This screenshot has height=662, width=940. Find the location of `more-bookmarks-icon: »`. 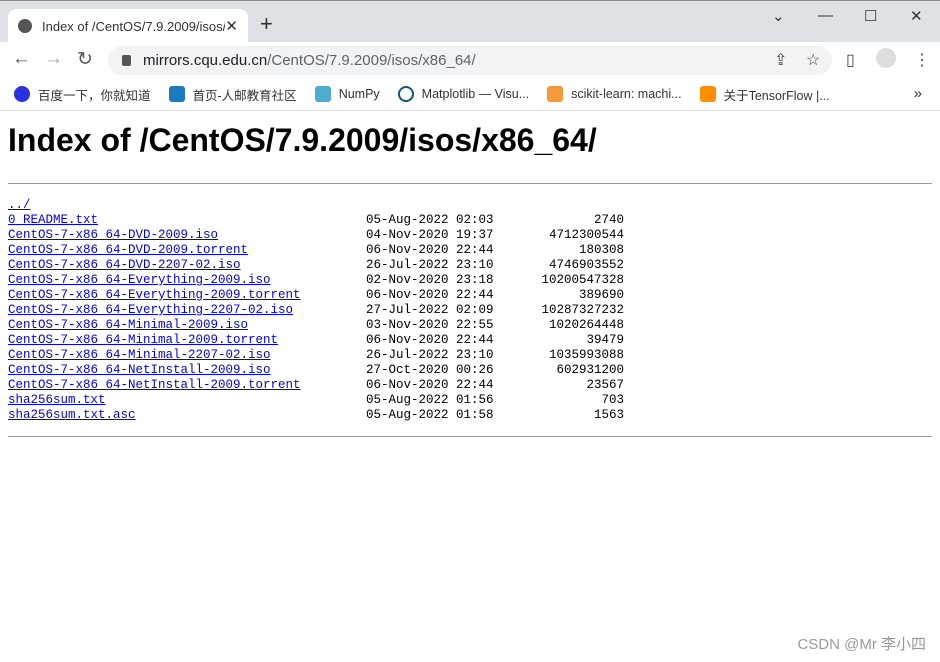

more-bookmarks-icon: » is located at coordinates (918, 93).